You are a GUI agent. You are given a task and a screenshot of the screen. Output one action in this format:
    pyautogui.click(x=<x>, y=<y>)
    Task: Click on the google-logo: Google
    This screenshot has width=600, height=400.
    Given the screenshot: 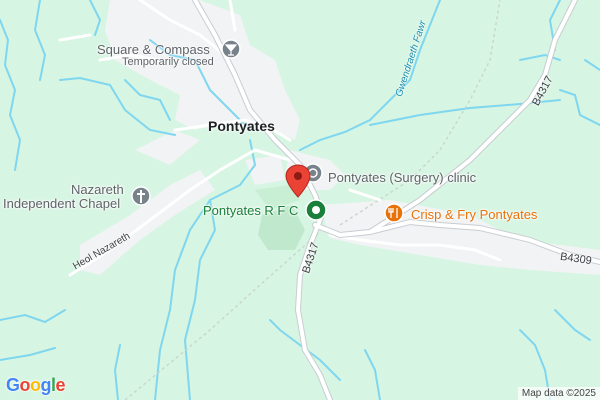 What is the action you would take?
    pyautogui.click(x=36, y=385)
    